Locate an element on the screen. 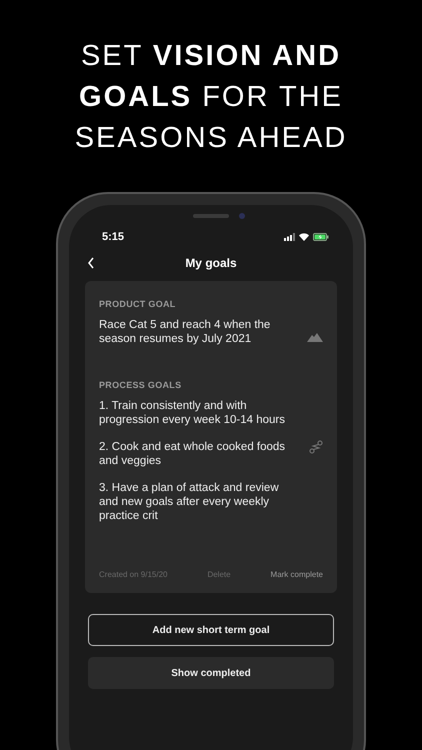 The height and width of the screenshot is (750, 422). mountain-icon is located at coordinates (315, 337).